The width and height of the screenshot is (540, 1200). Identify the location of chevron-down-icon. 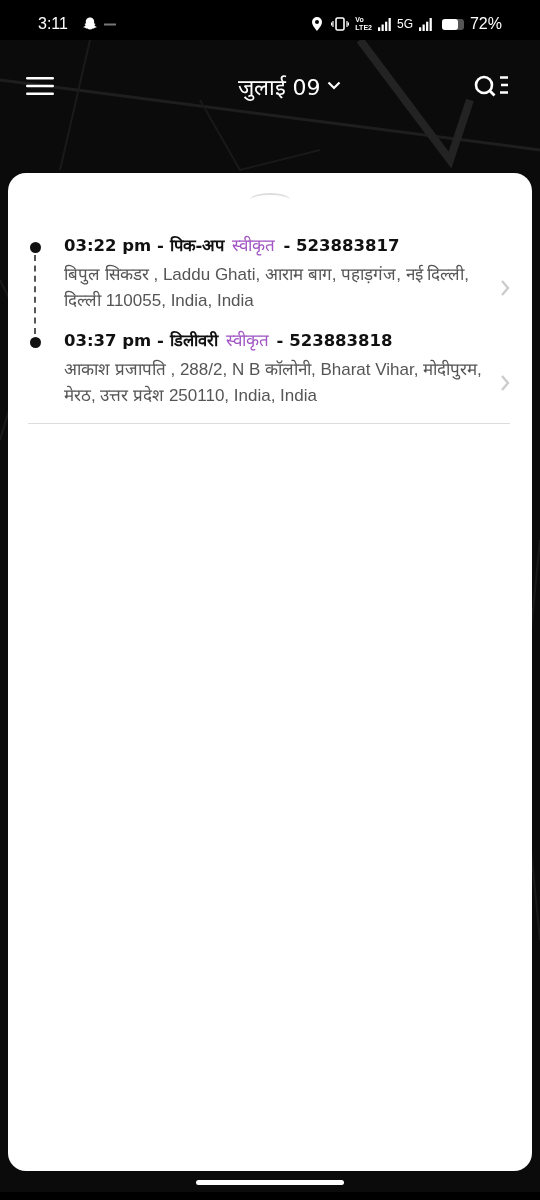
(333, 85).